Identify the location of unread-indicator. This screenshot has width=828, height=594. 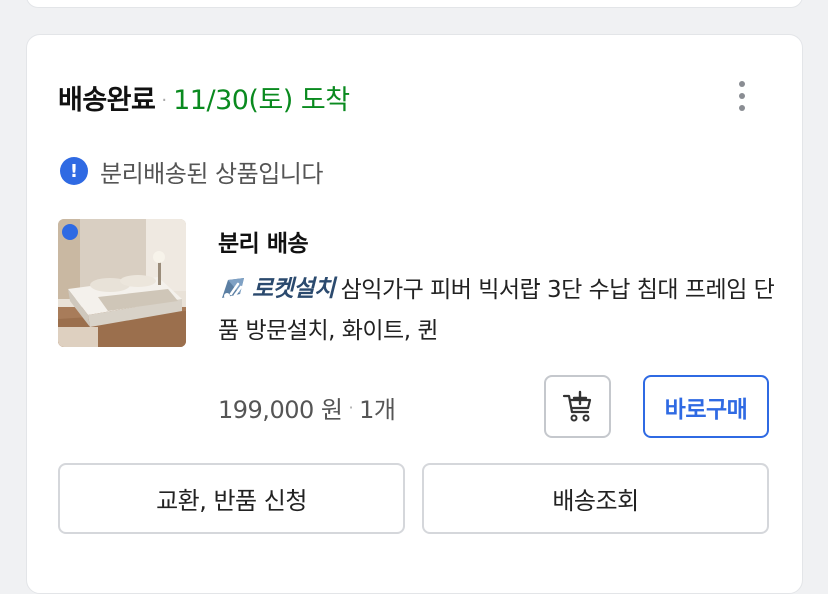
(70, 232).